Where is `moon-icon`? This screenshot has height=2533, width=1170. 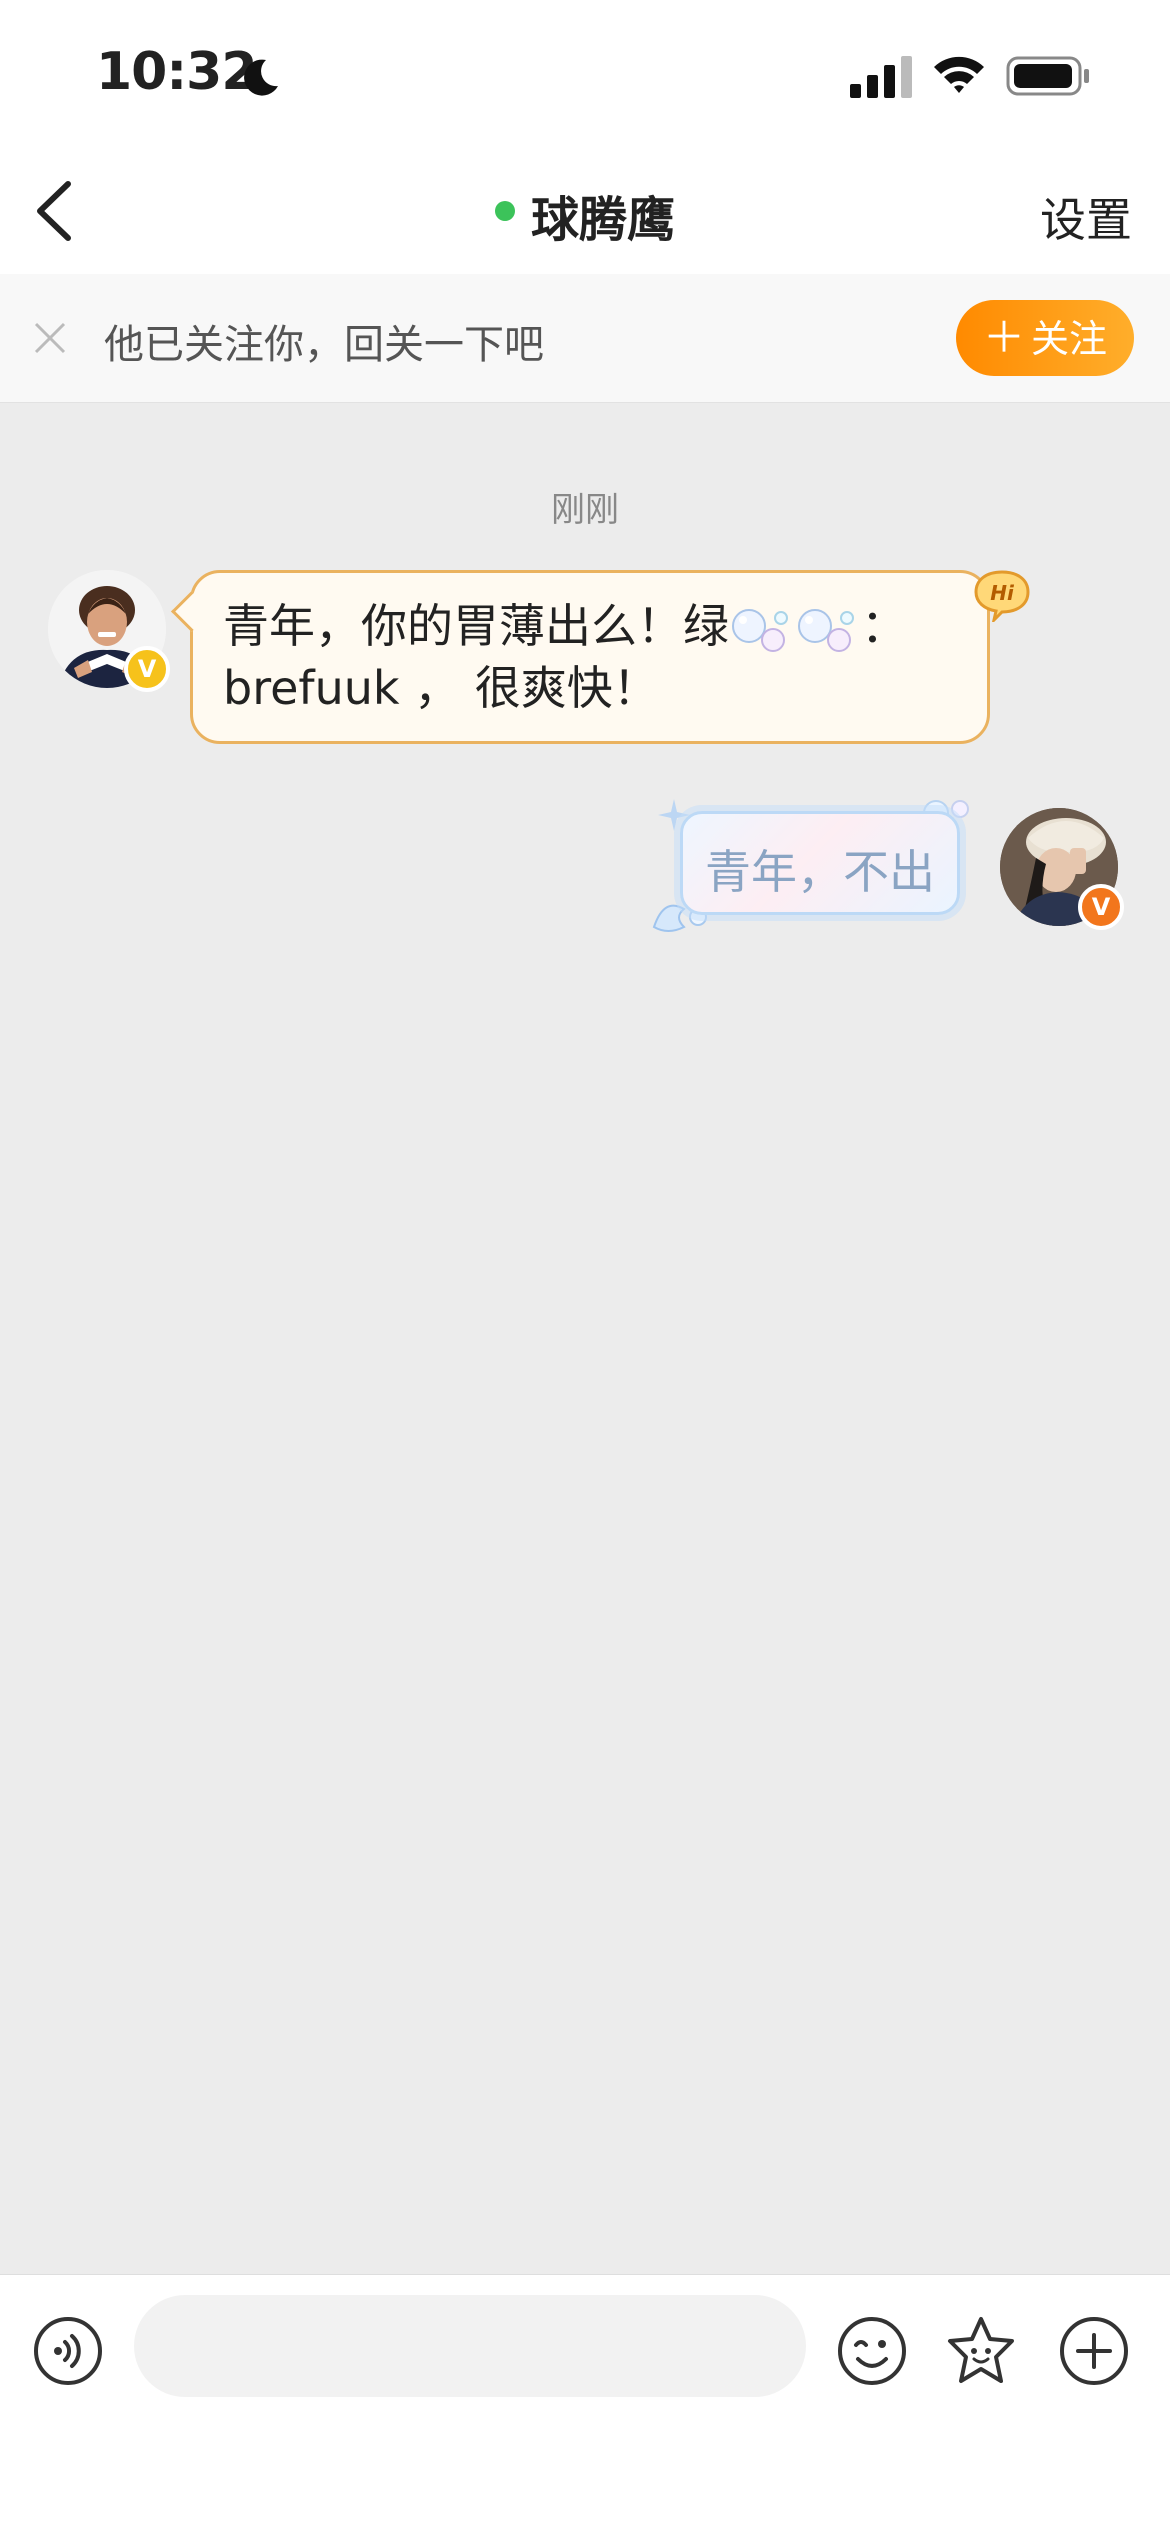
moon-icon is located at coordinates (261, 77).